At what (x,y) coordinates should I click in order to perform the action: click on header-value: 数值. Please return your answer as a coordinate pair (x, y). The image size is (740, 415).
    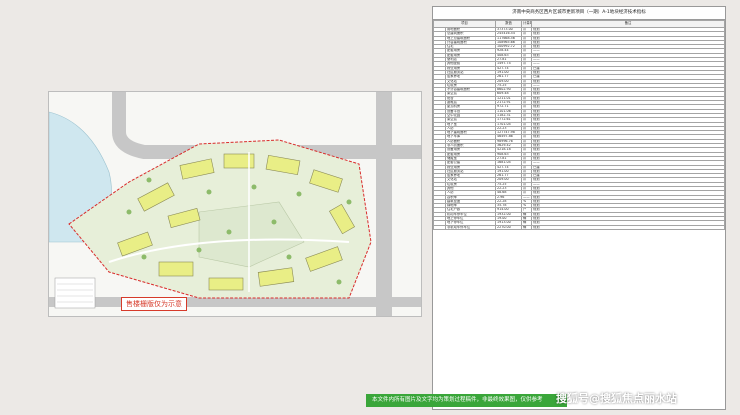
    Looking at the image, I should click on (509, 24).